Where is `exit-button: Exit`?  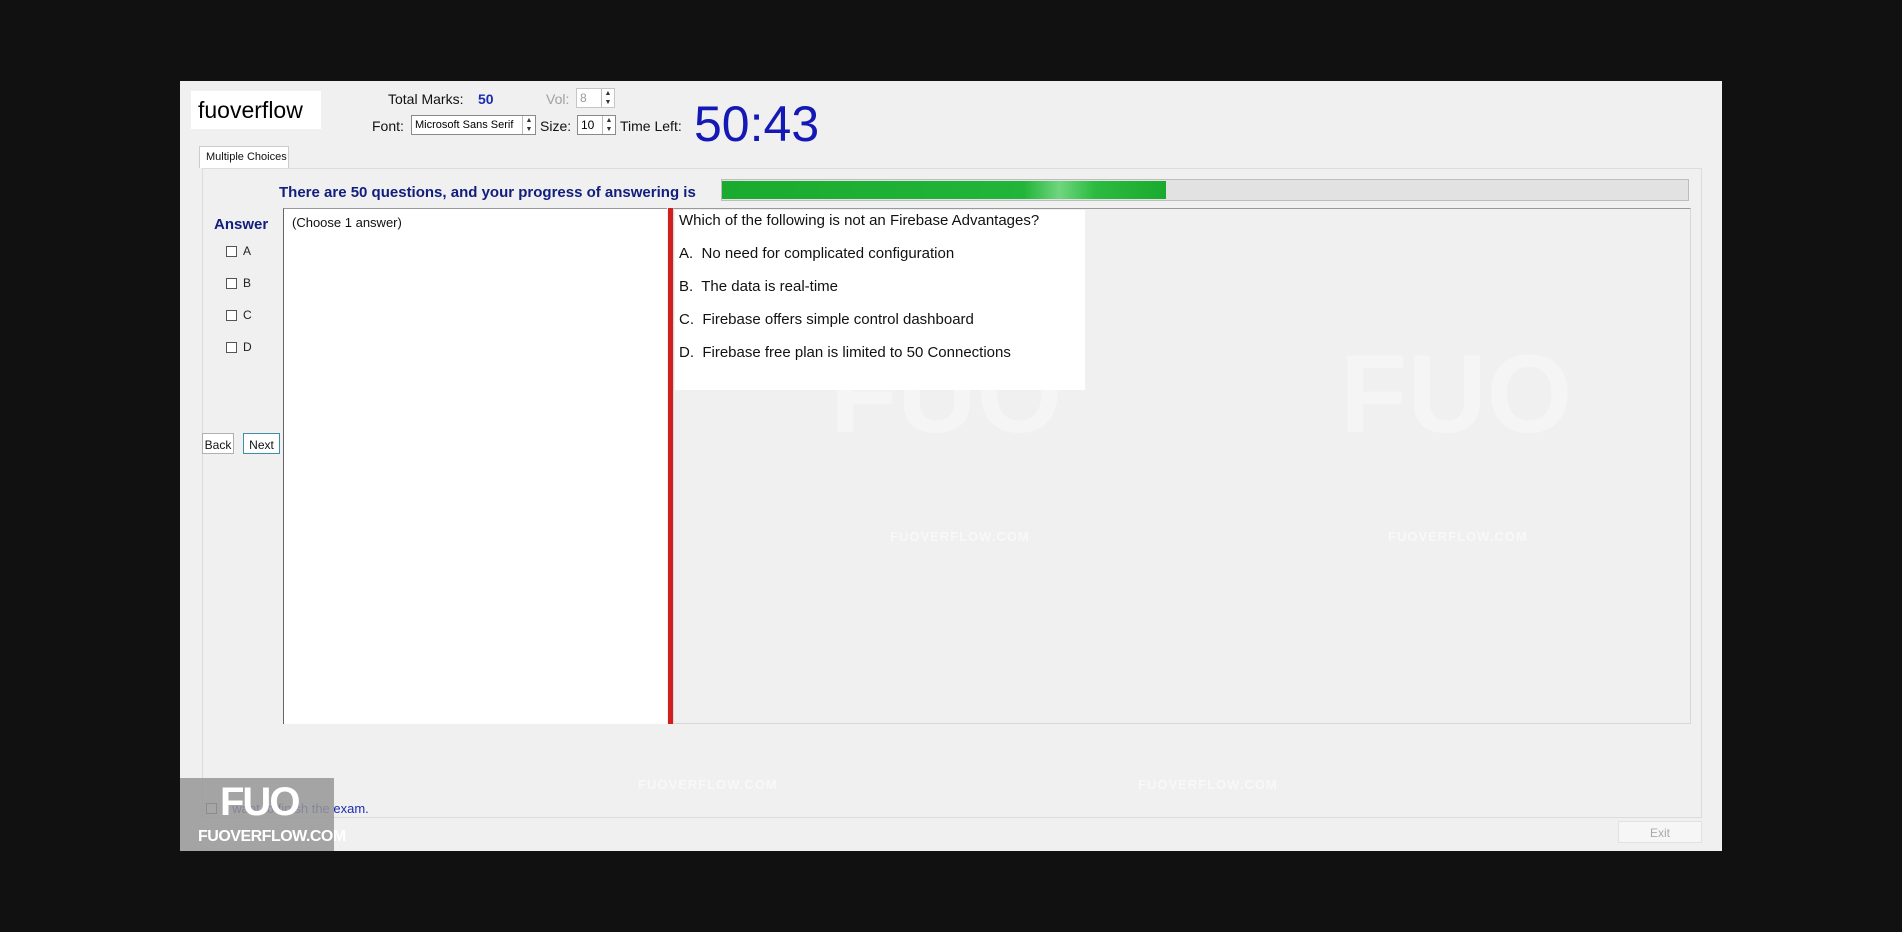 exit-button: Exit is located at coordinates (1660, 832).